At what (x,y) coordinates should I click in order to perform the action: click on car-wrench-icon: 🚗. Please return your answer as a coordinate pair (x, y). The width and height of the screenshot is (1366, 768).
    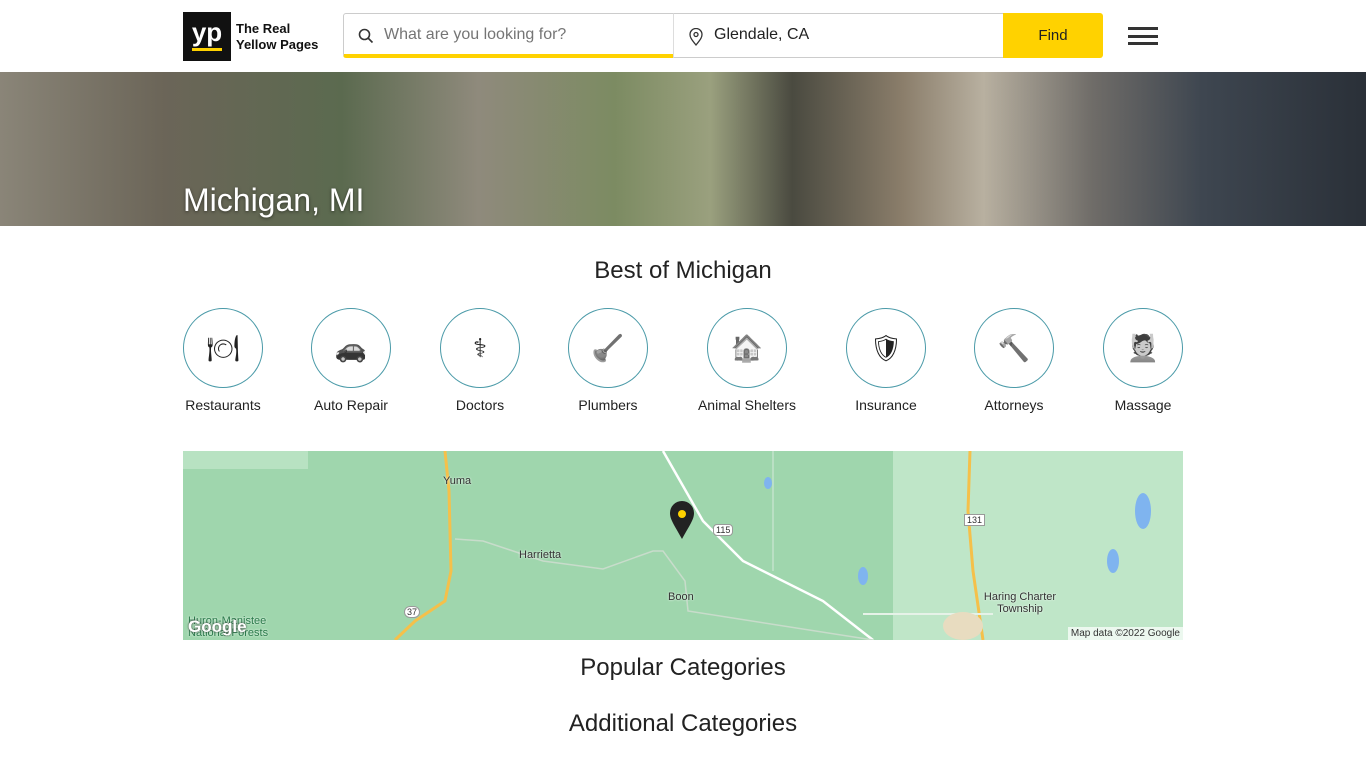
    Looking at the image, I should click on (351, 347).